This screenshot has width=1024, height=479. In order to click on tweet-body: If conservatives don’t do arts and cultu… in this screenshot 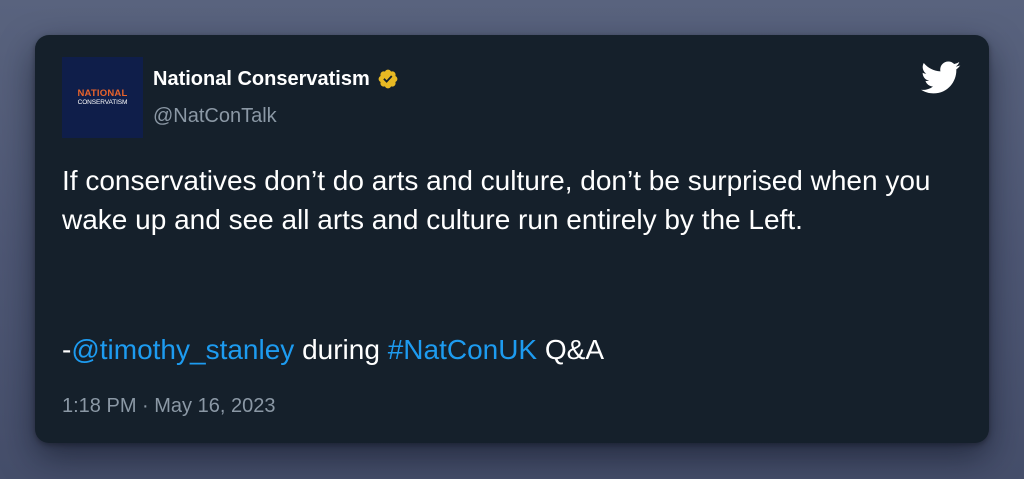, I will do `click(512, 200)`.